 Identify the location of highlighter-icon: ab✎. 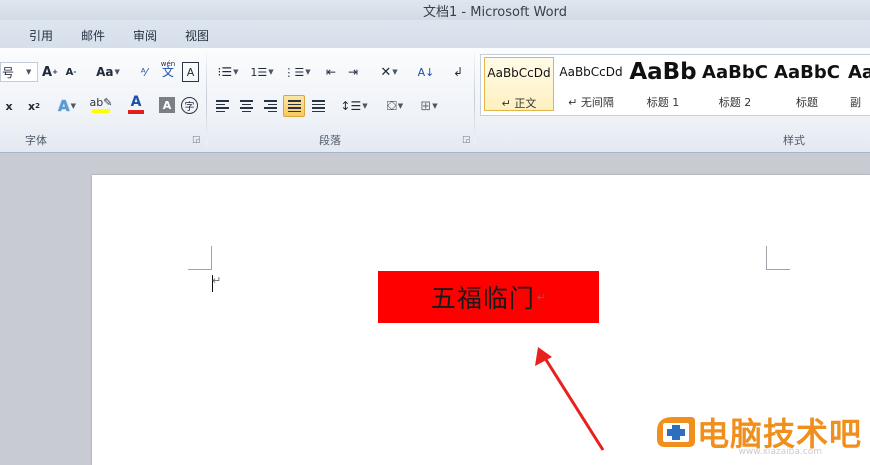
(101, 102).